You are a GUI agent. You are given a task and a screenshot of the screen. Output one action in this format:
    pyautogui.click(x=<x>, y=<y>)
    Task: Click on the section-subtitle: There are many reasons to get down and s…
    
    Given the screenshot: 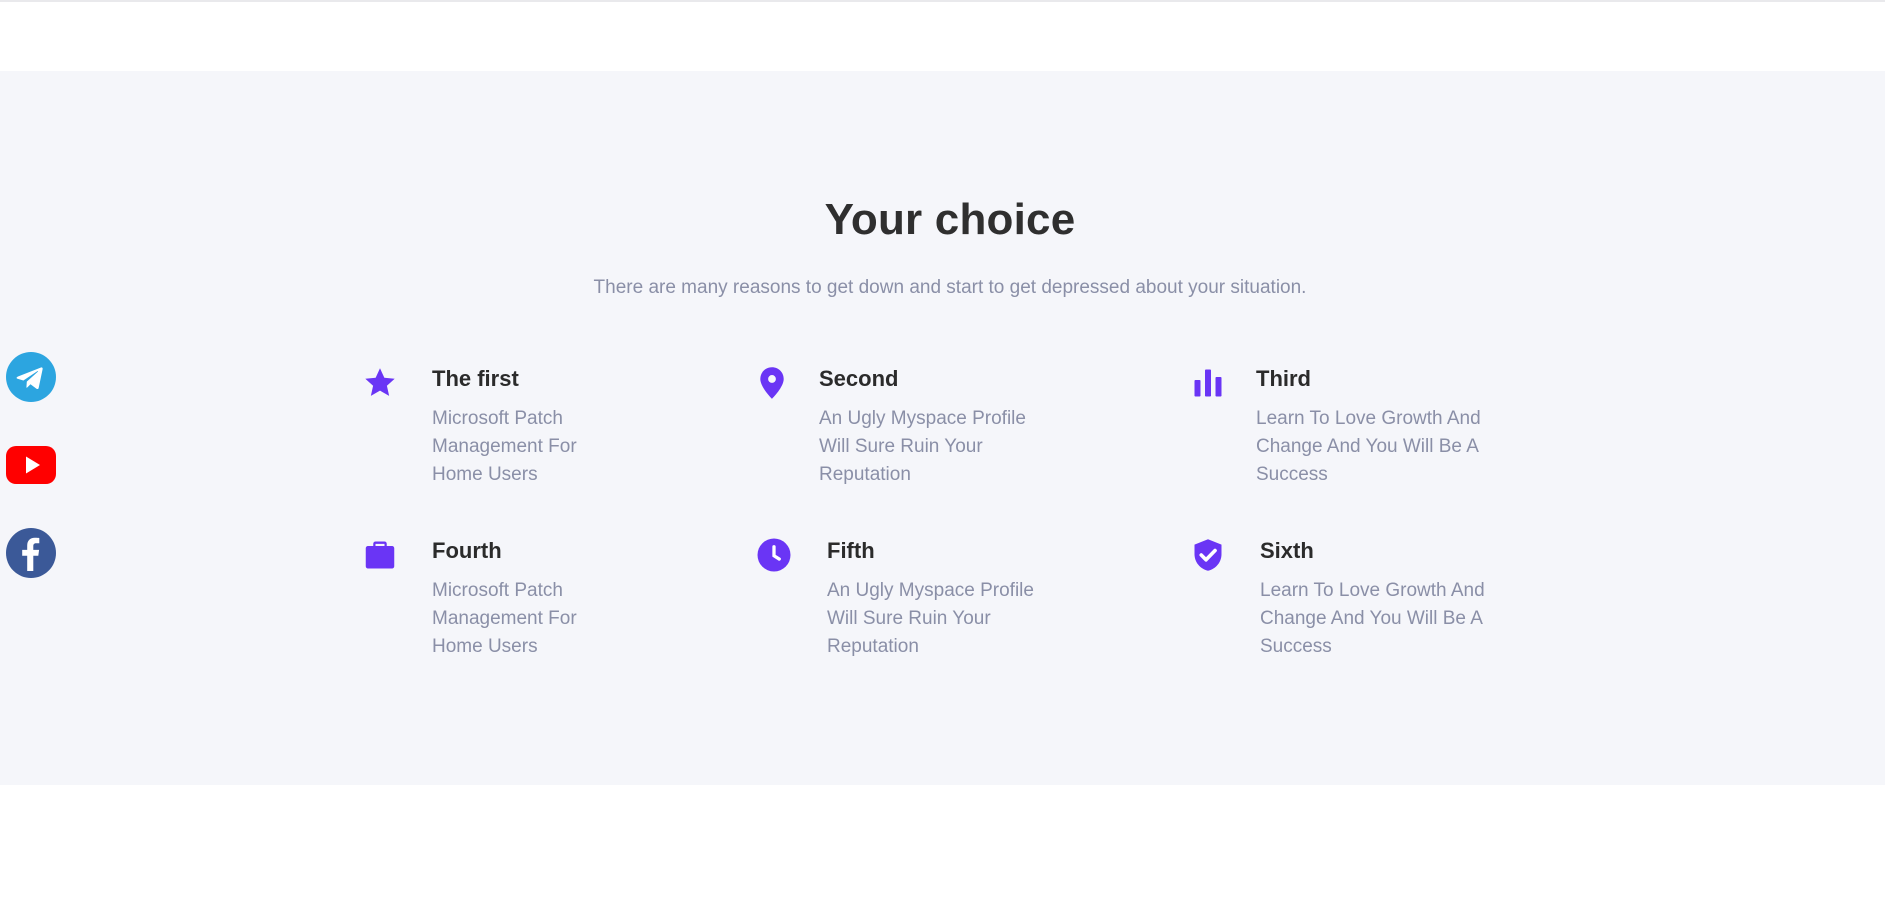 What is the action you would take?
    pyautogui.click(x=950, y=287)
    